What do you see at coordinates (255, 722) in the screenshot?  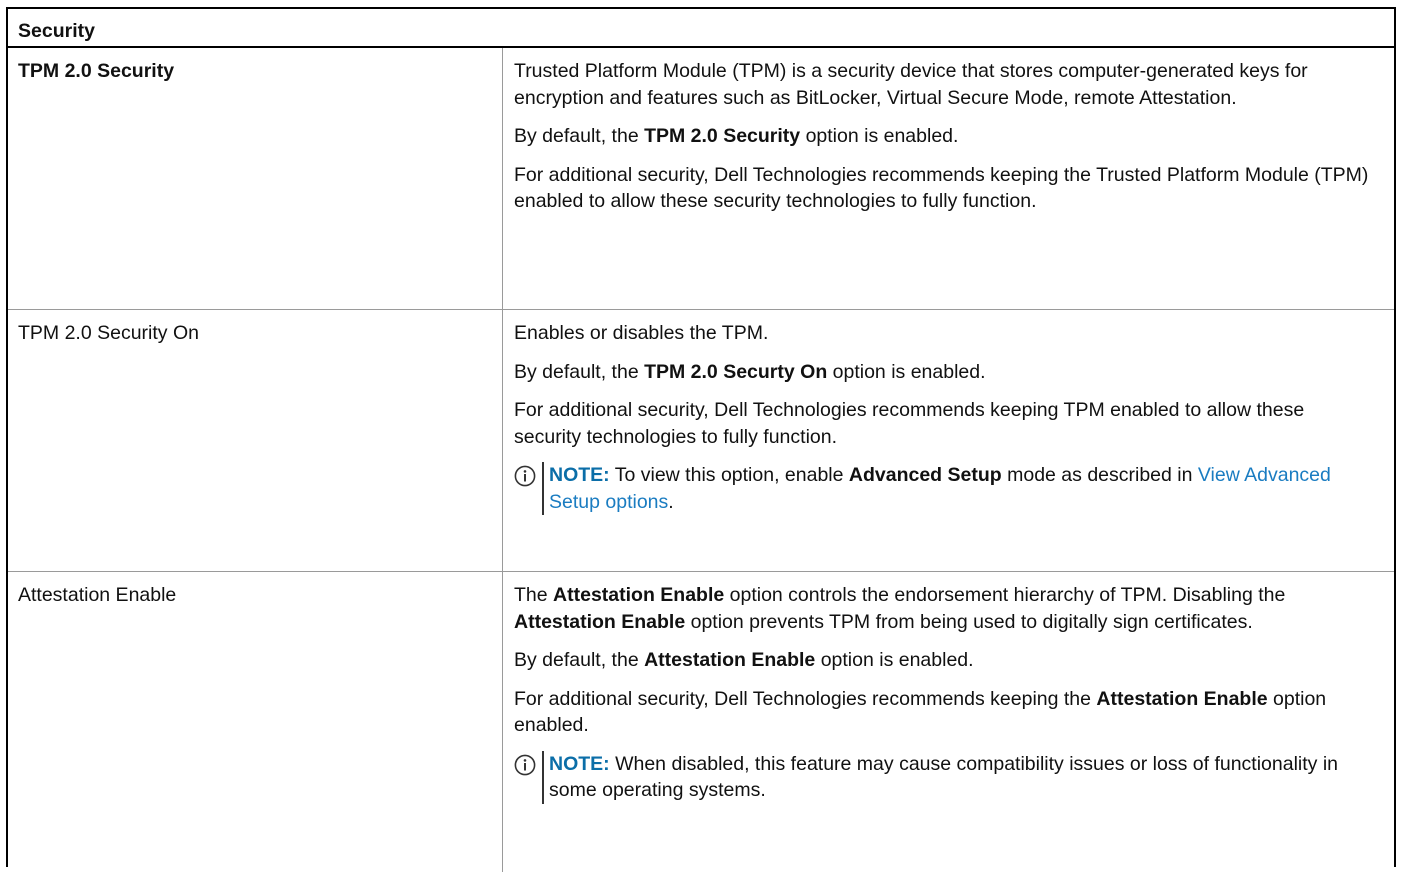 I see `option-name: Attestation Enable` at bounding box center [255, 722].